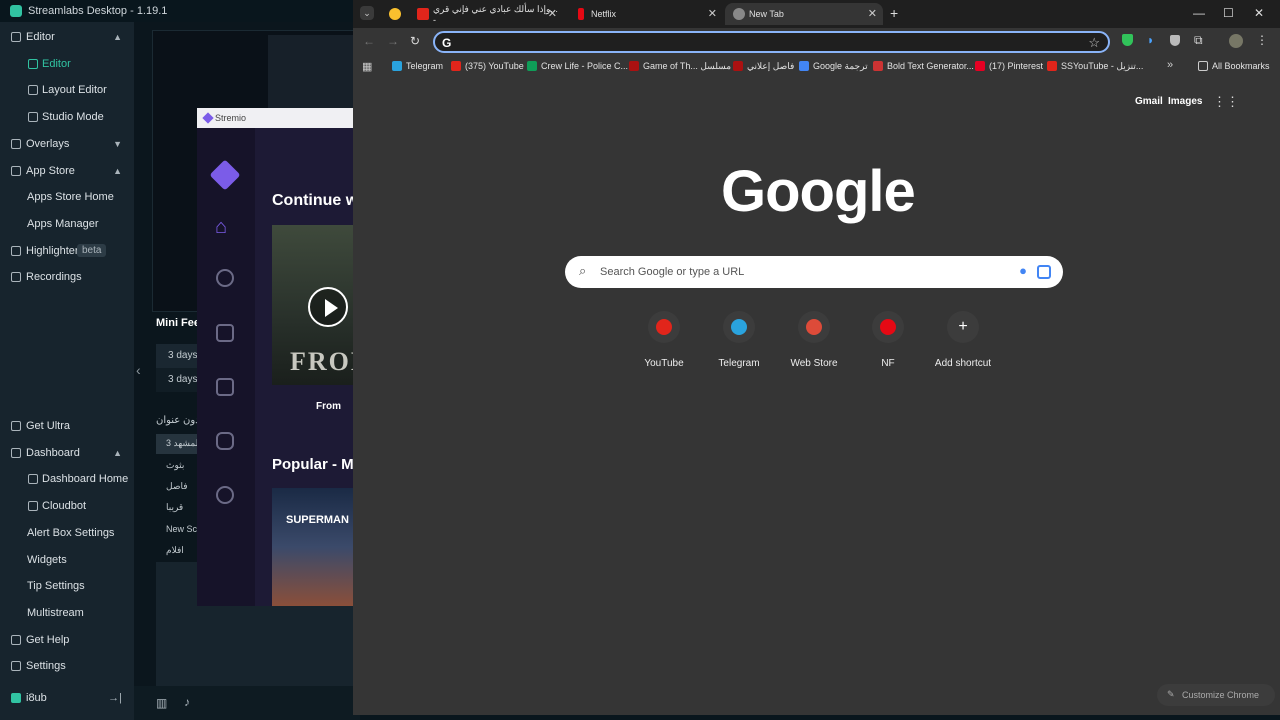  Describe the element at coordinates (369, 41) in the screenshot. I see `back-icon: ←` at that location.